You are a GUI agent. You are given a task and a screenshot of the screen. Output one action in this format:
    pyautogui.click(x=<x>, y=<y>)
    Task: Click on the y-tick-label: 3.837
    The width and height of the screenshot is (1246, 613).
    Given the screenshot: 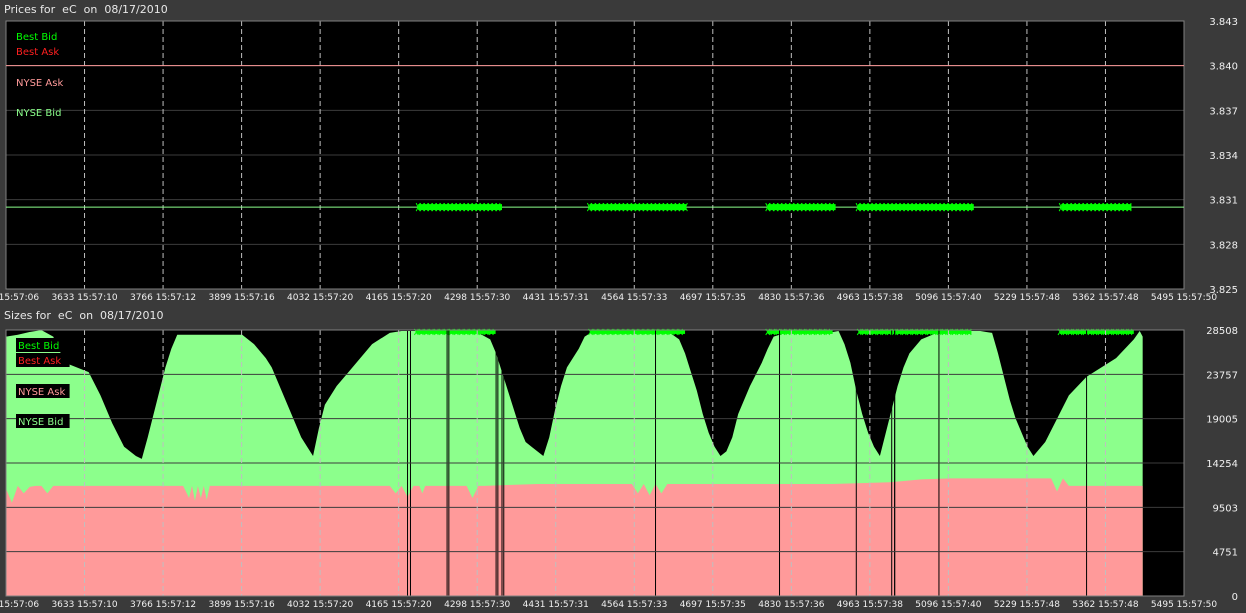 What is the action you would take?
    pyautogui.click(x=1223, y=111)
    